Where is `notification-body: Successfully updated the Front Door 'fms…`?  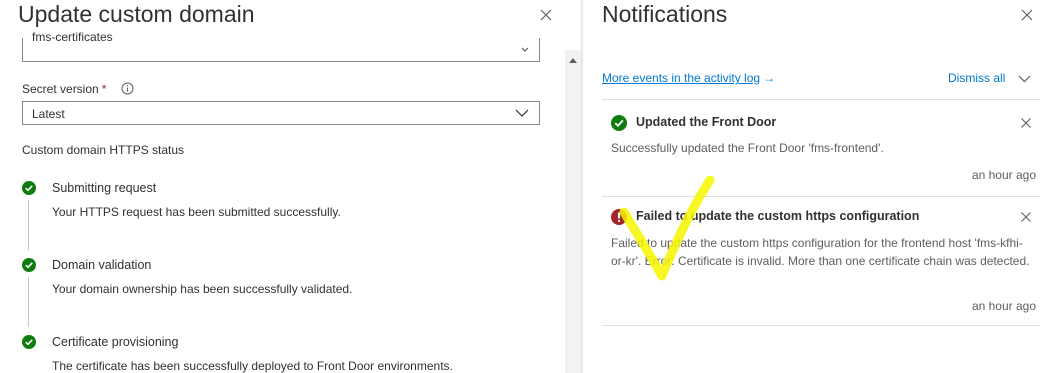 notification-body: Successfully updated the Front Door 'fms… is located at coordinates (747, 148).